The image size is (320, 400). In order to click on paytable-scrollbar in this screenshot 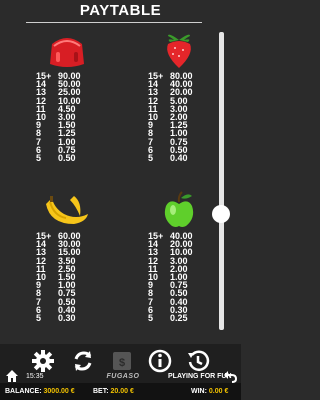, I will do `click(221, 181)`.